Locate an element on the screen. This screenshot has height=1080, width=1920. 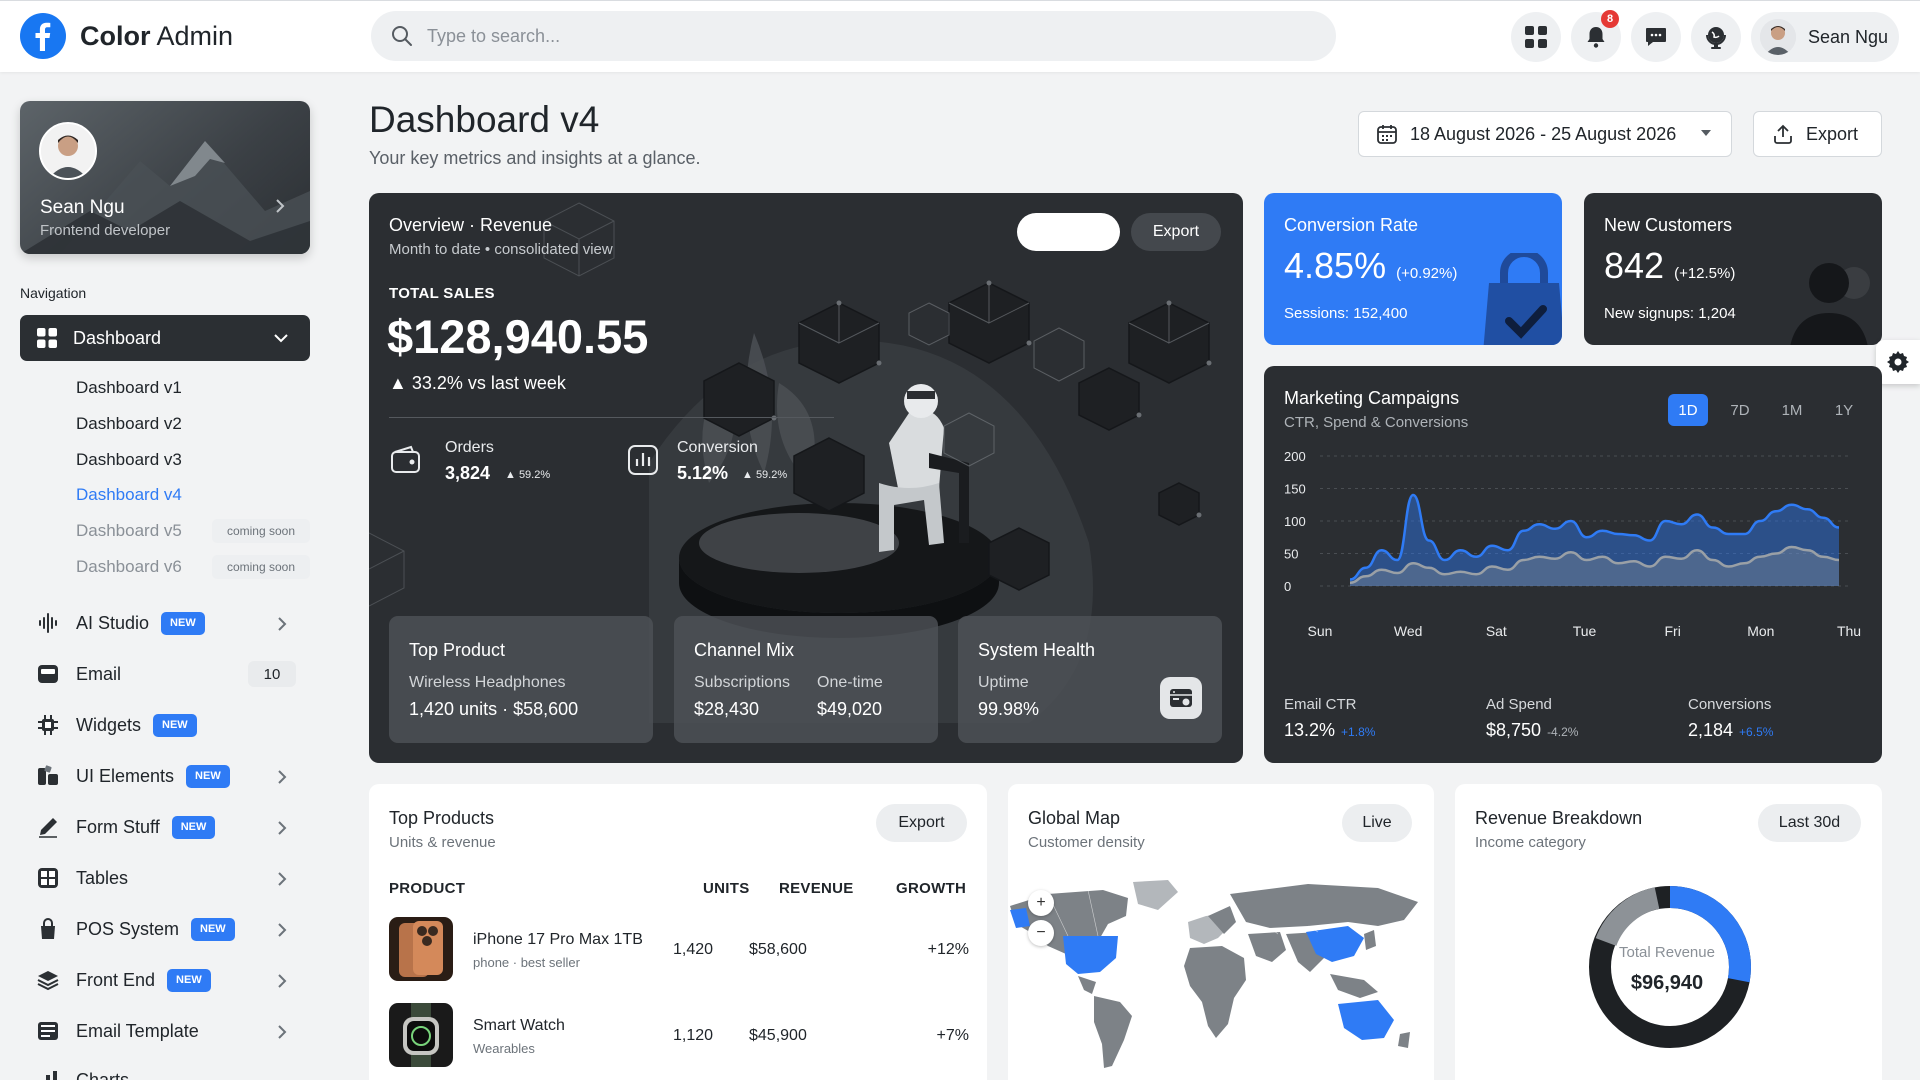
range-1d-button: 1D is located at coordinates (1688, 410).